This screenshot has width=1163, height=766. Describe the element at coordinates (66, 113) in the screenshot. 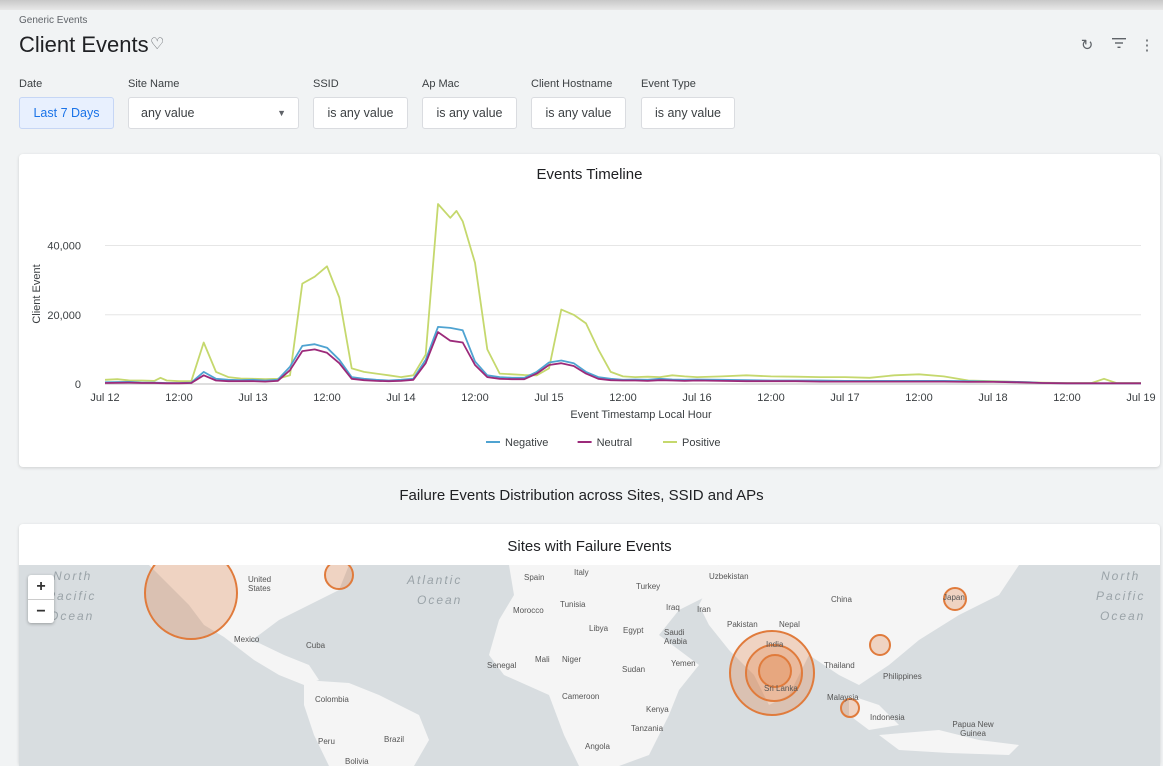

I see `date-filter-button: Last 7 Days` at that location.